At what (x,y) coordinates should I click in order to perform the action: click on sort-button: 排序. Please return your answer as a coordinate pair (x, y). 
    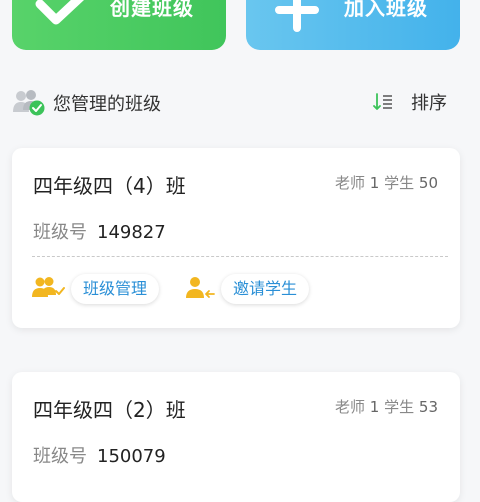
    Looking at the image, I should click on (429, 102).